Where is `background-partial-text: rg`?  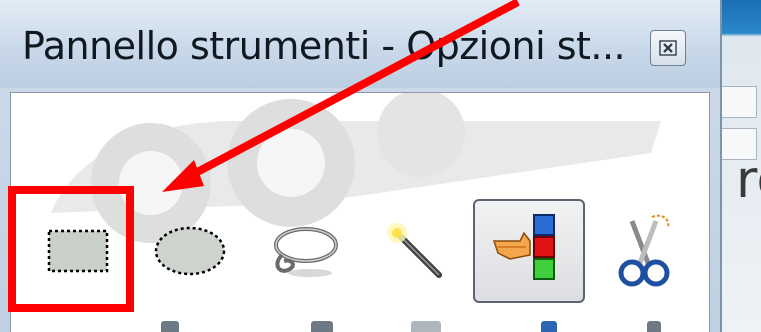 background-partial-text: rg is located at coordinates (748, 180).